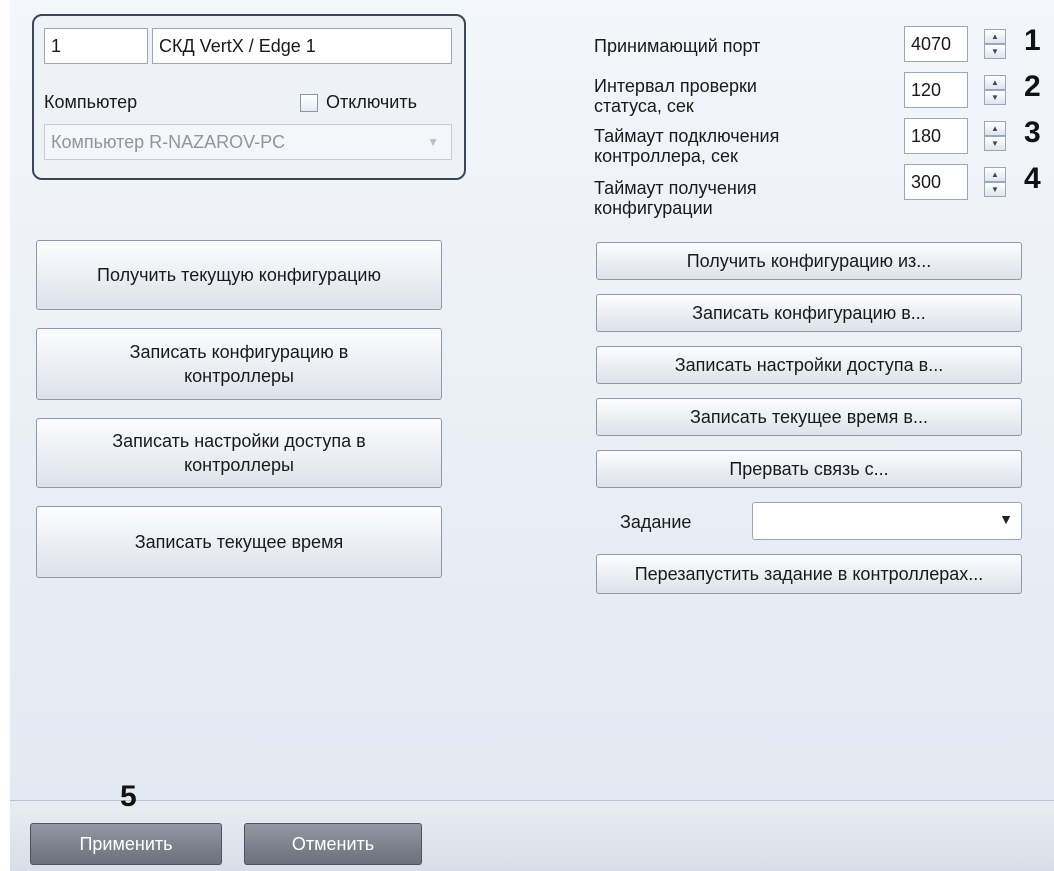 This screenshot has width=1054, height=871. I want to click on computer-label: Компьютер, so click(91, 102).